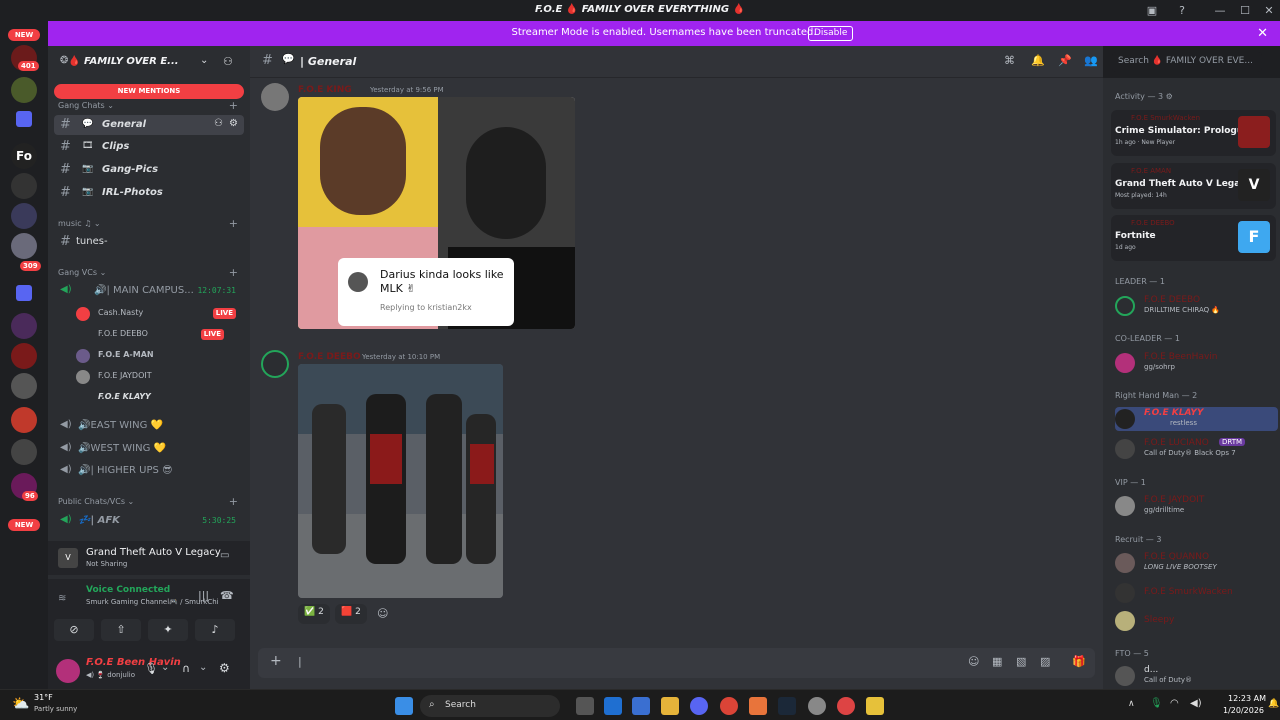 The width and height of the screenshot is (1280, 720). What do you see at coordinates (1262, 33) in the screenshot?
I see `close-banner-icon: ✕` at bounding box center [1262, 33].